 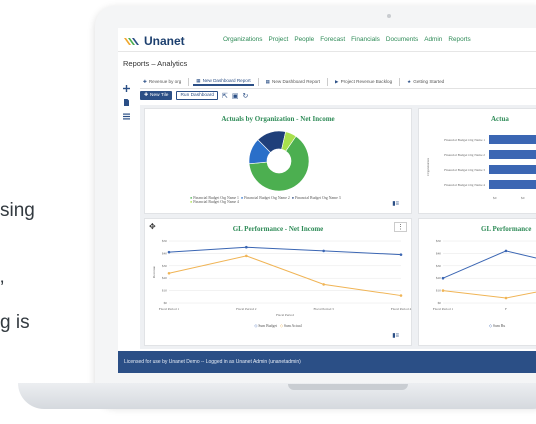 I want to click on line-chart-2-legend: ◇ Sum Bu, so click(x=497, y=326).